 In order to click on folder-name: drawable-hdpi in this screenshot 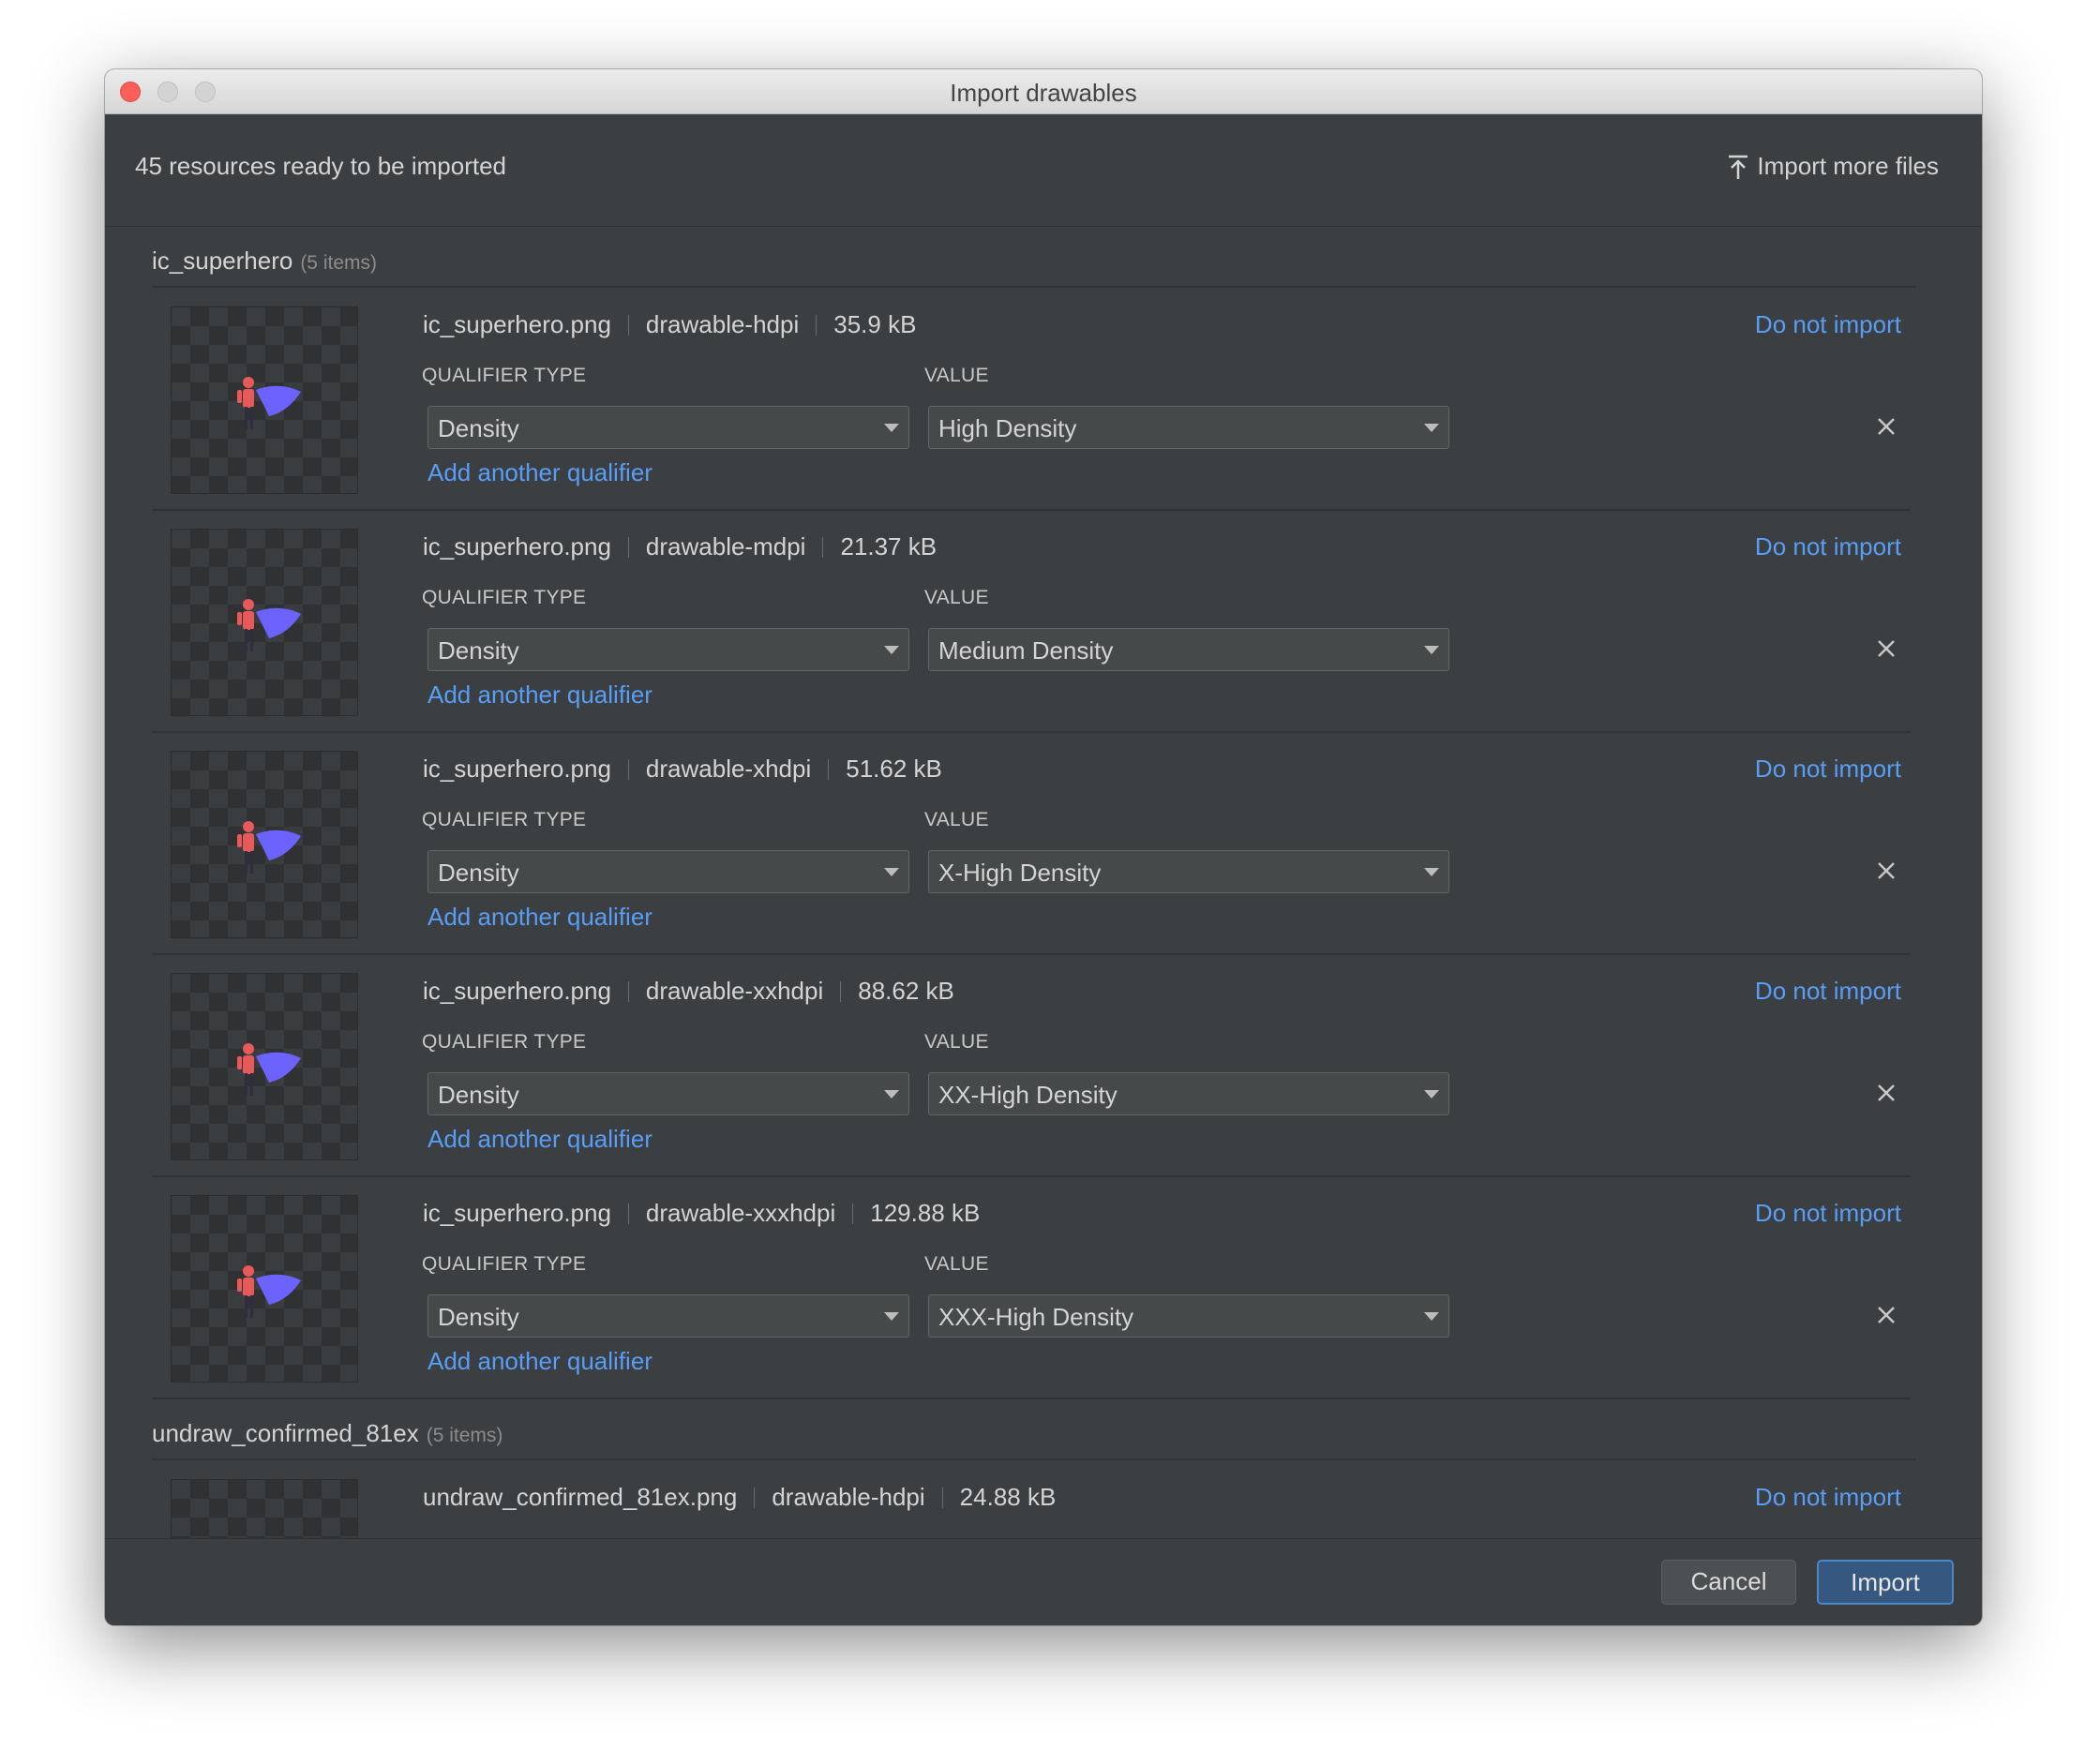, I will do `click(848, 1497)`.